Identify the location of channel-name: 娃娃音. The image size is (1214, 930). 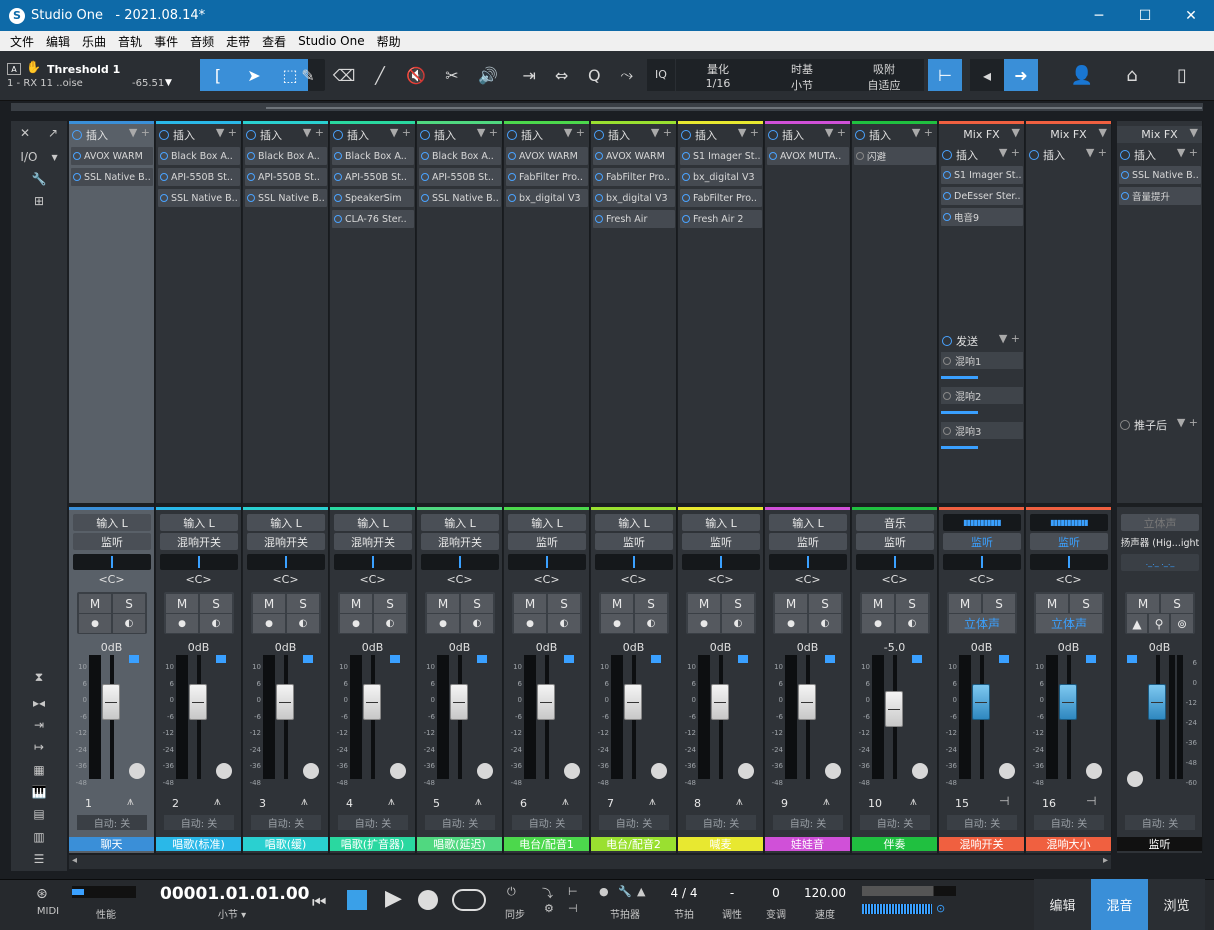
(807, 844).